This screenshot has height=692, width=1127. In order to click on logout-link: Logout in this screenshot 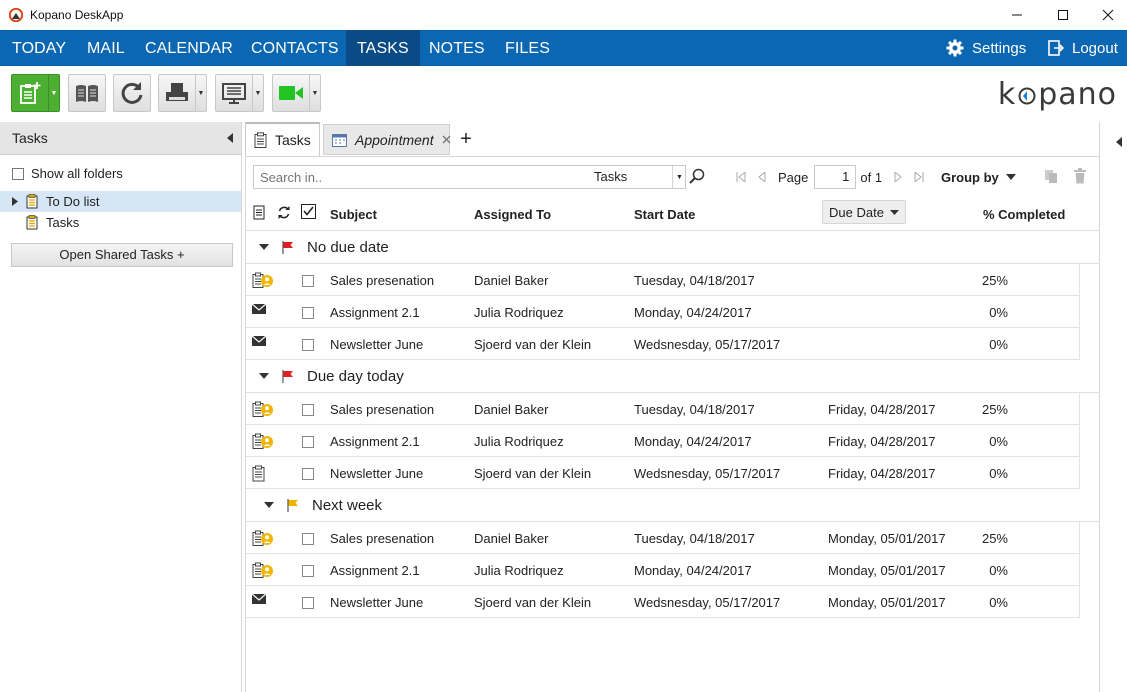, I will do `click(1083, 48)`.